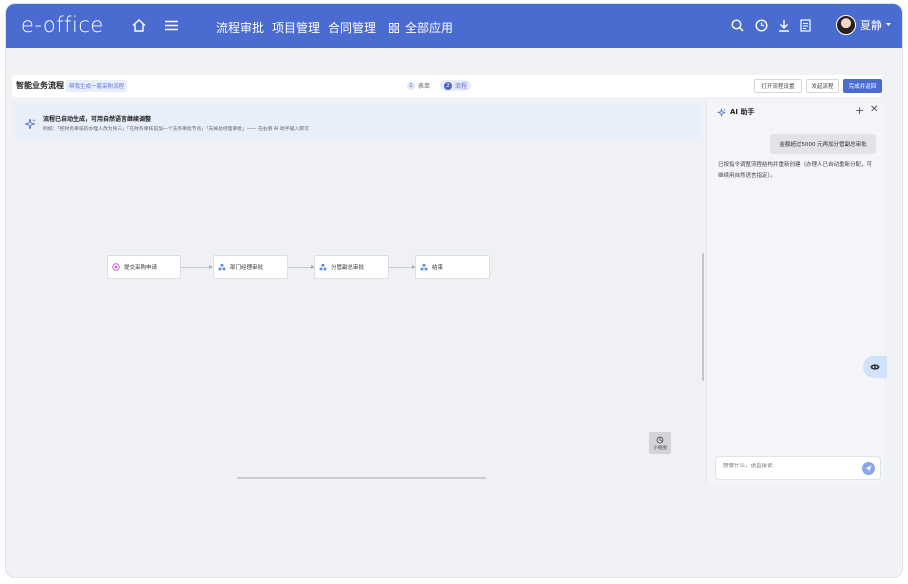 The width and height of the screenshot is (908, 584). I want to click on top-header: e-office 流程审批 项目管理 合同管理 全部应用 夏静, so click(454, 26).